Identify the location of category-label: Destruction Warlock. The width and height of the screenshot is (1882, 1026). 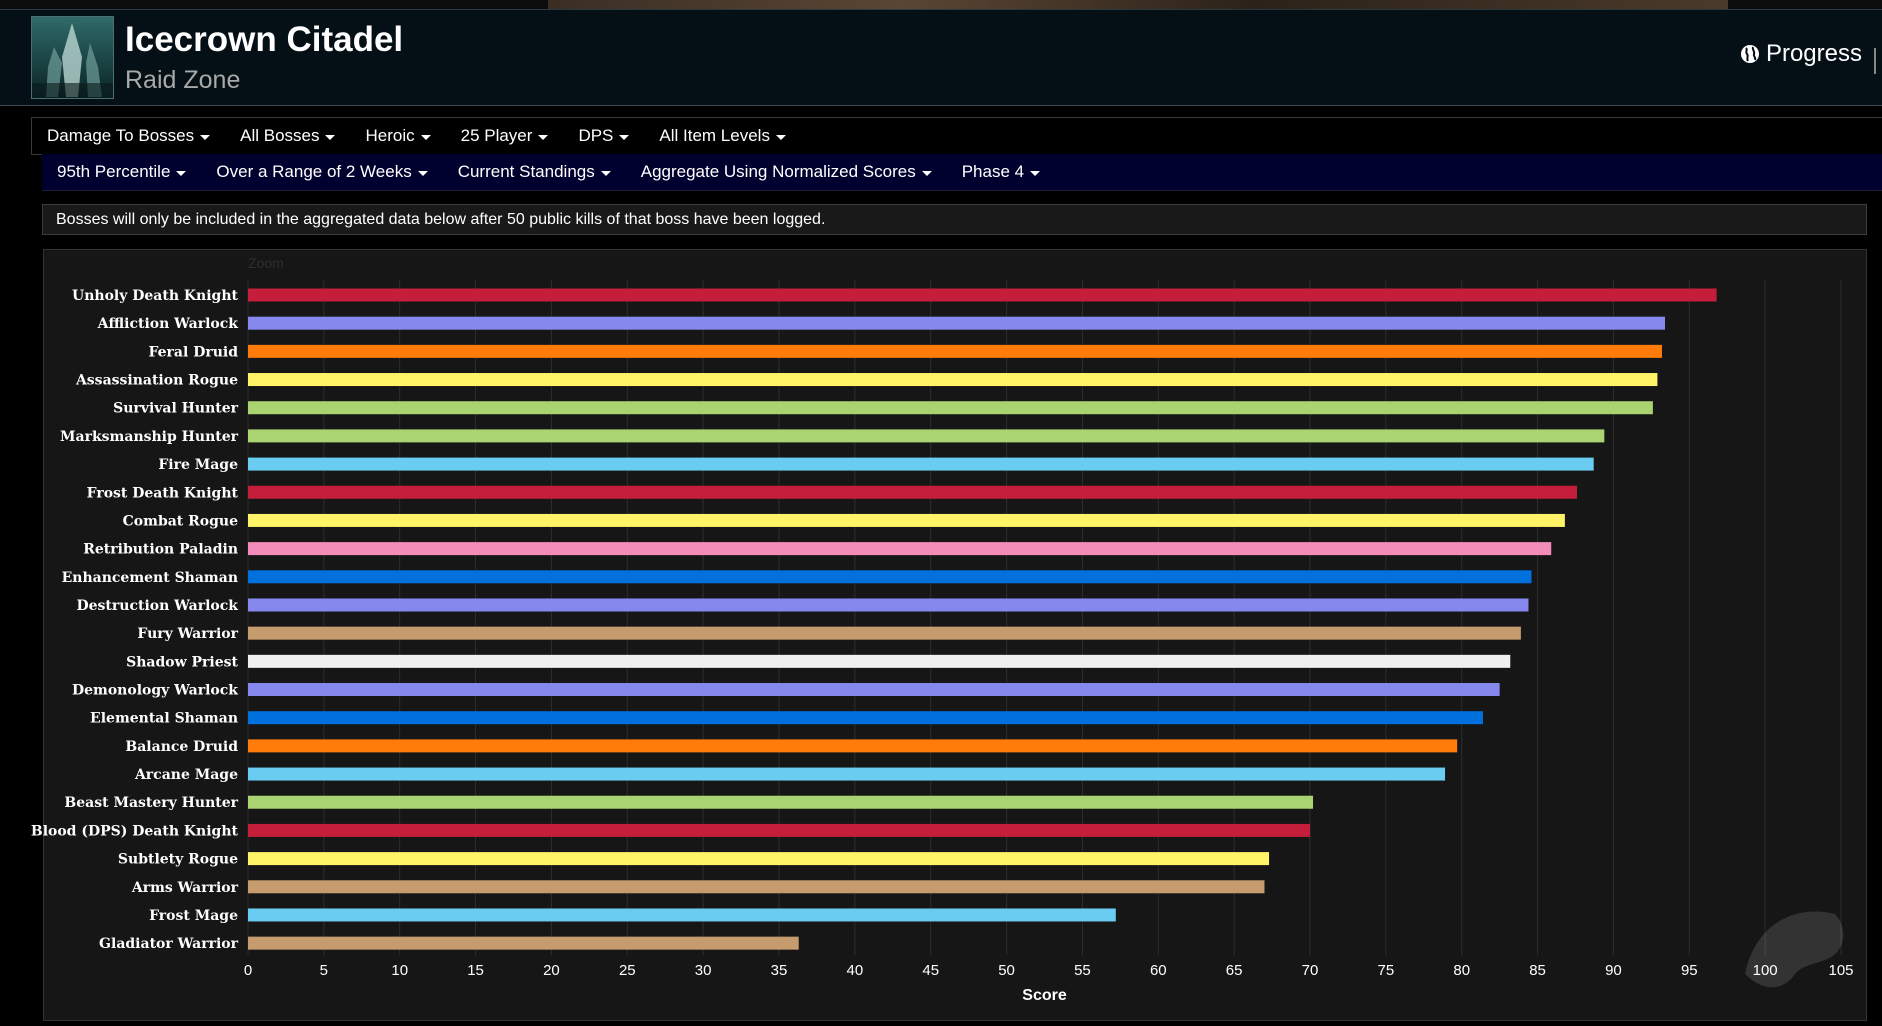
(158, 606).